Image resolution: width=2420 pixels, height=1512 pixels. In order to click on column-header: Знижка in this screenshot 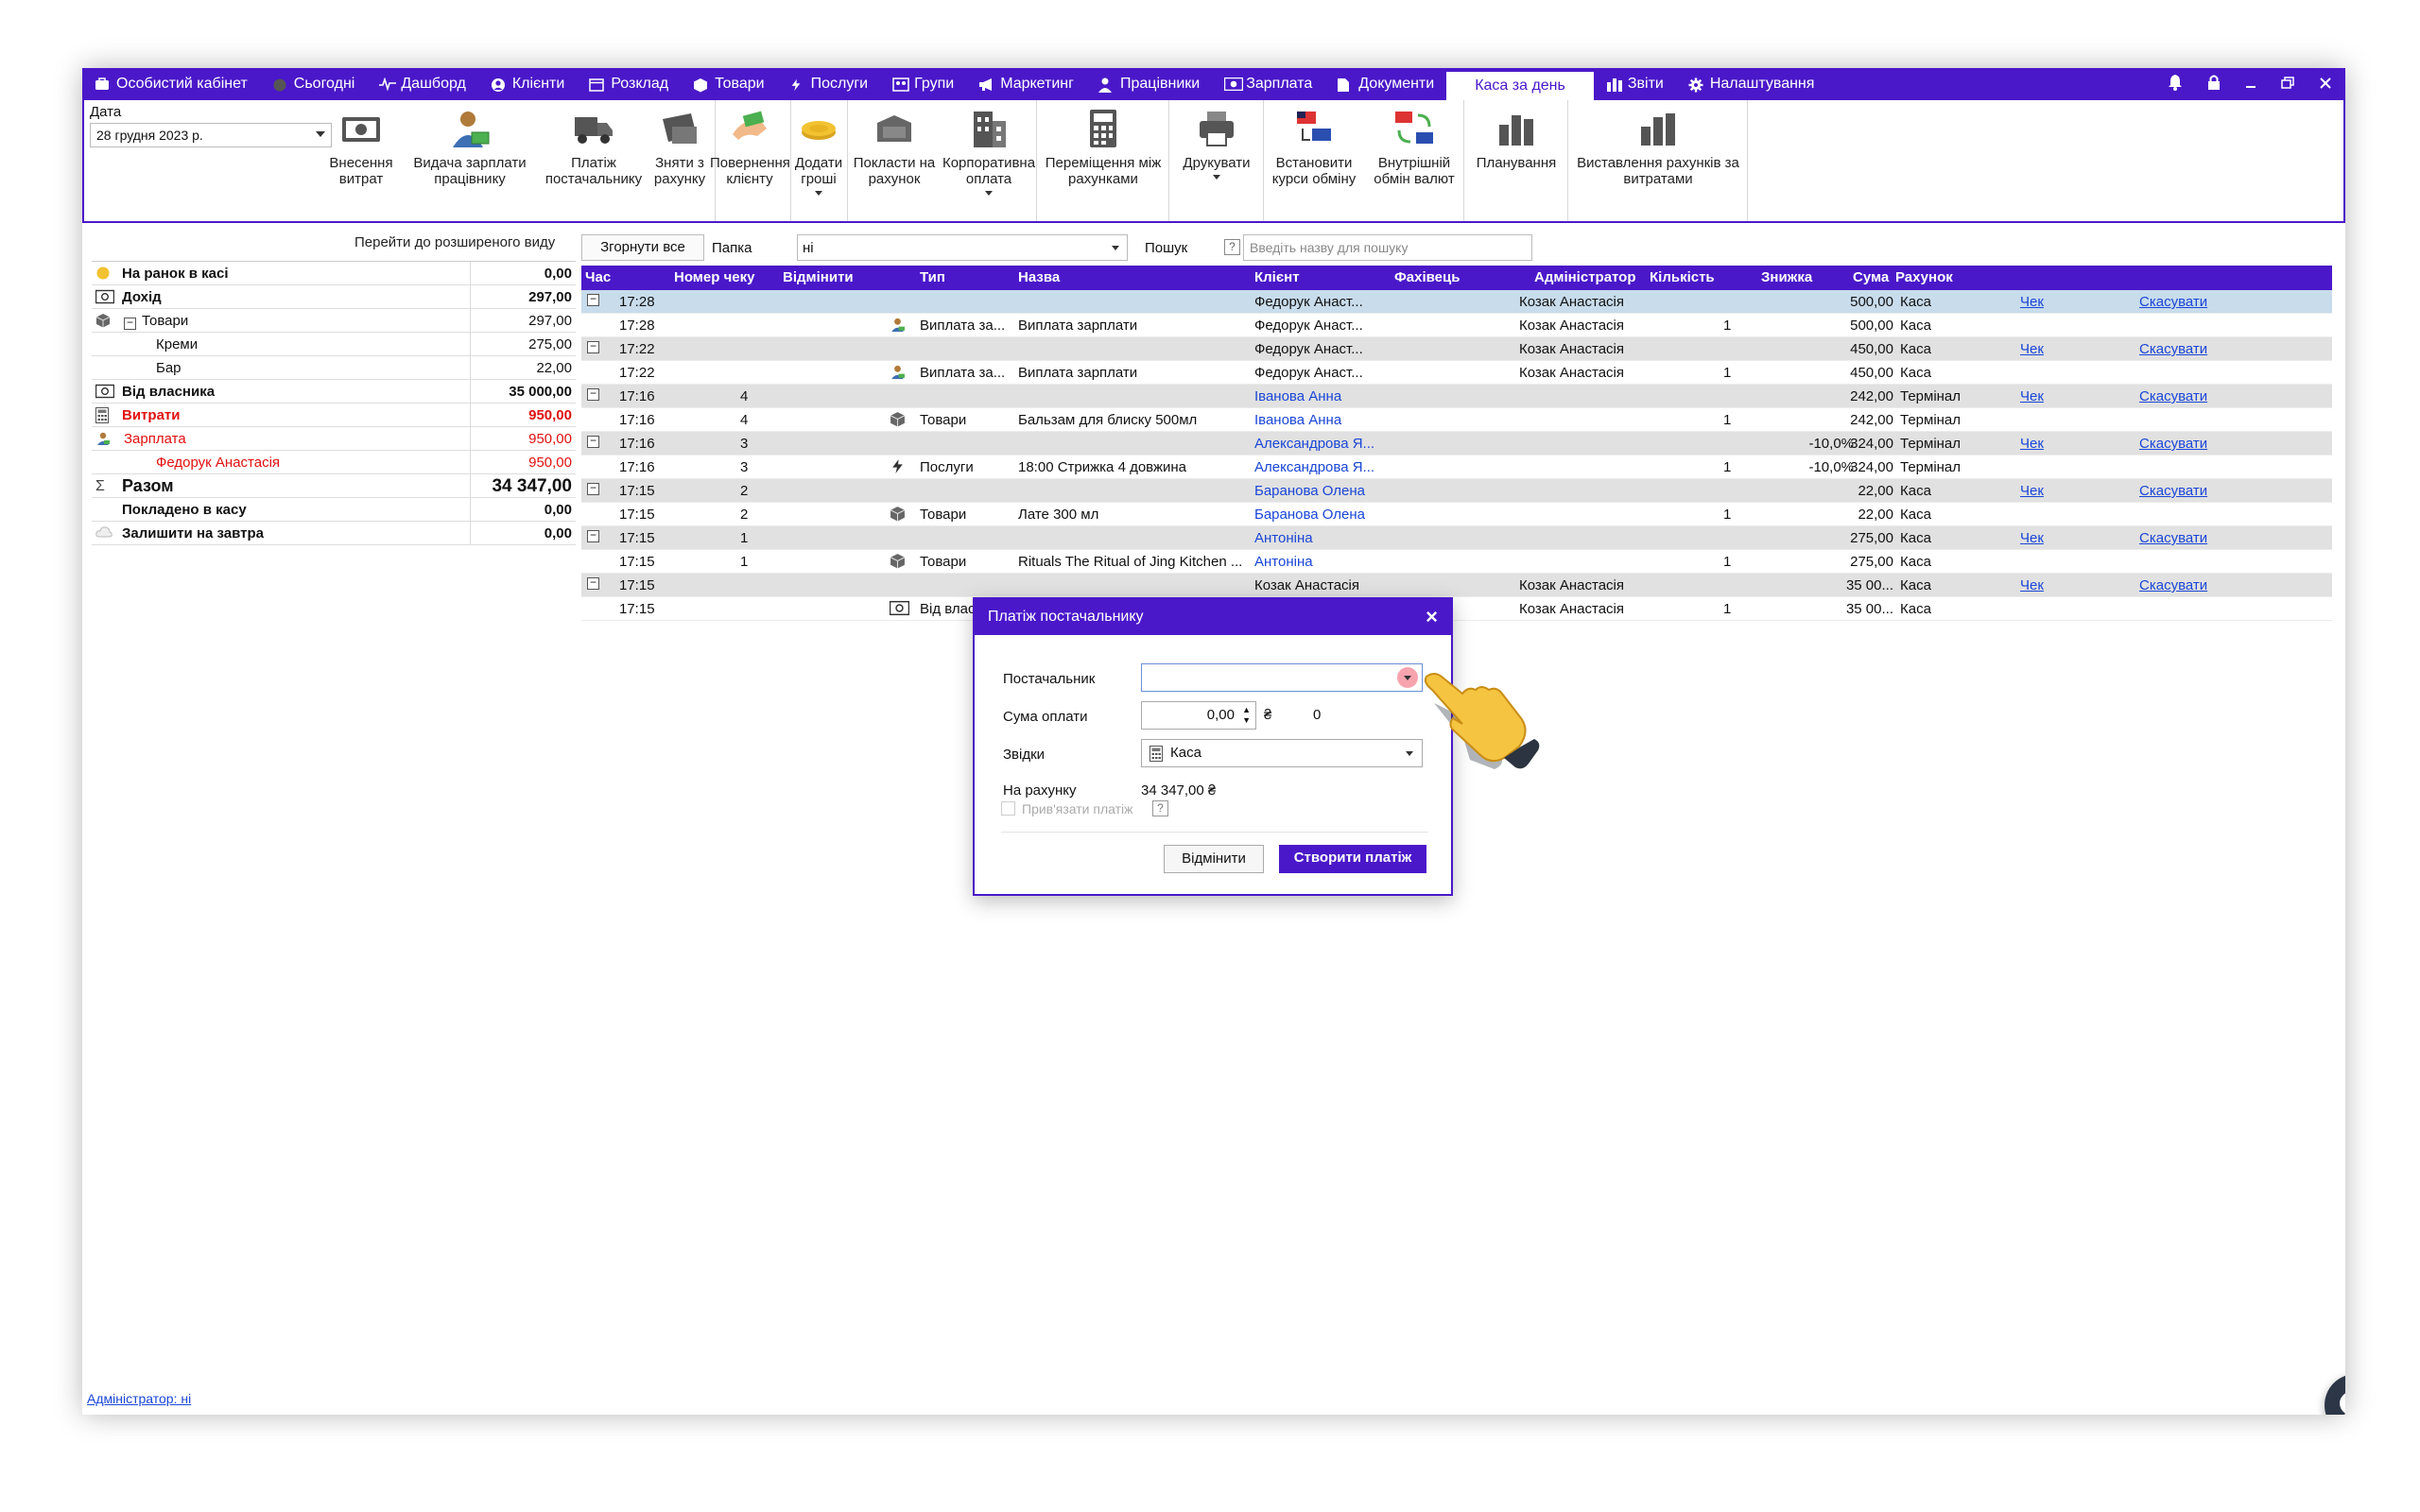, I will do `click(1786, 277)`.